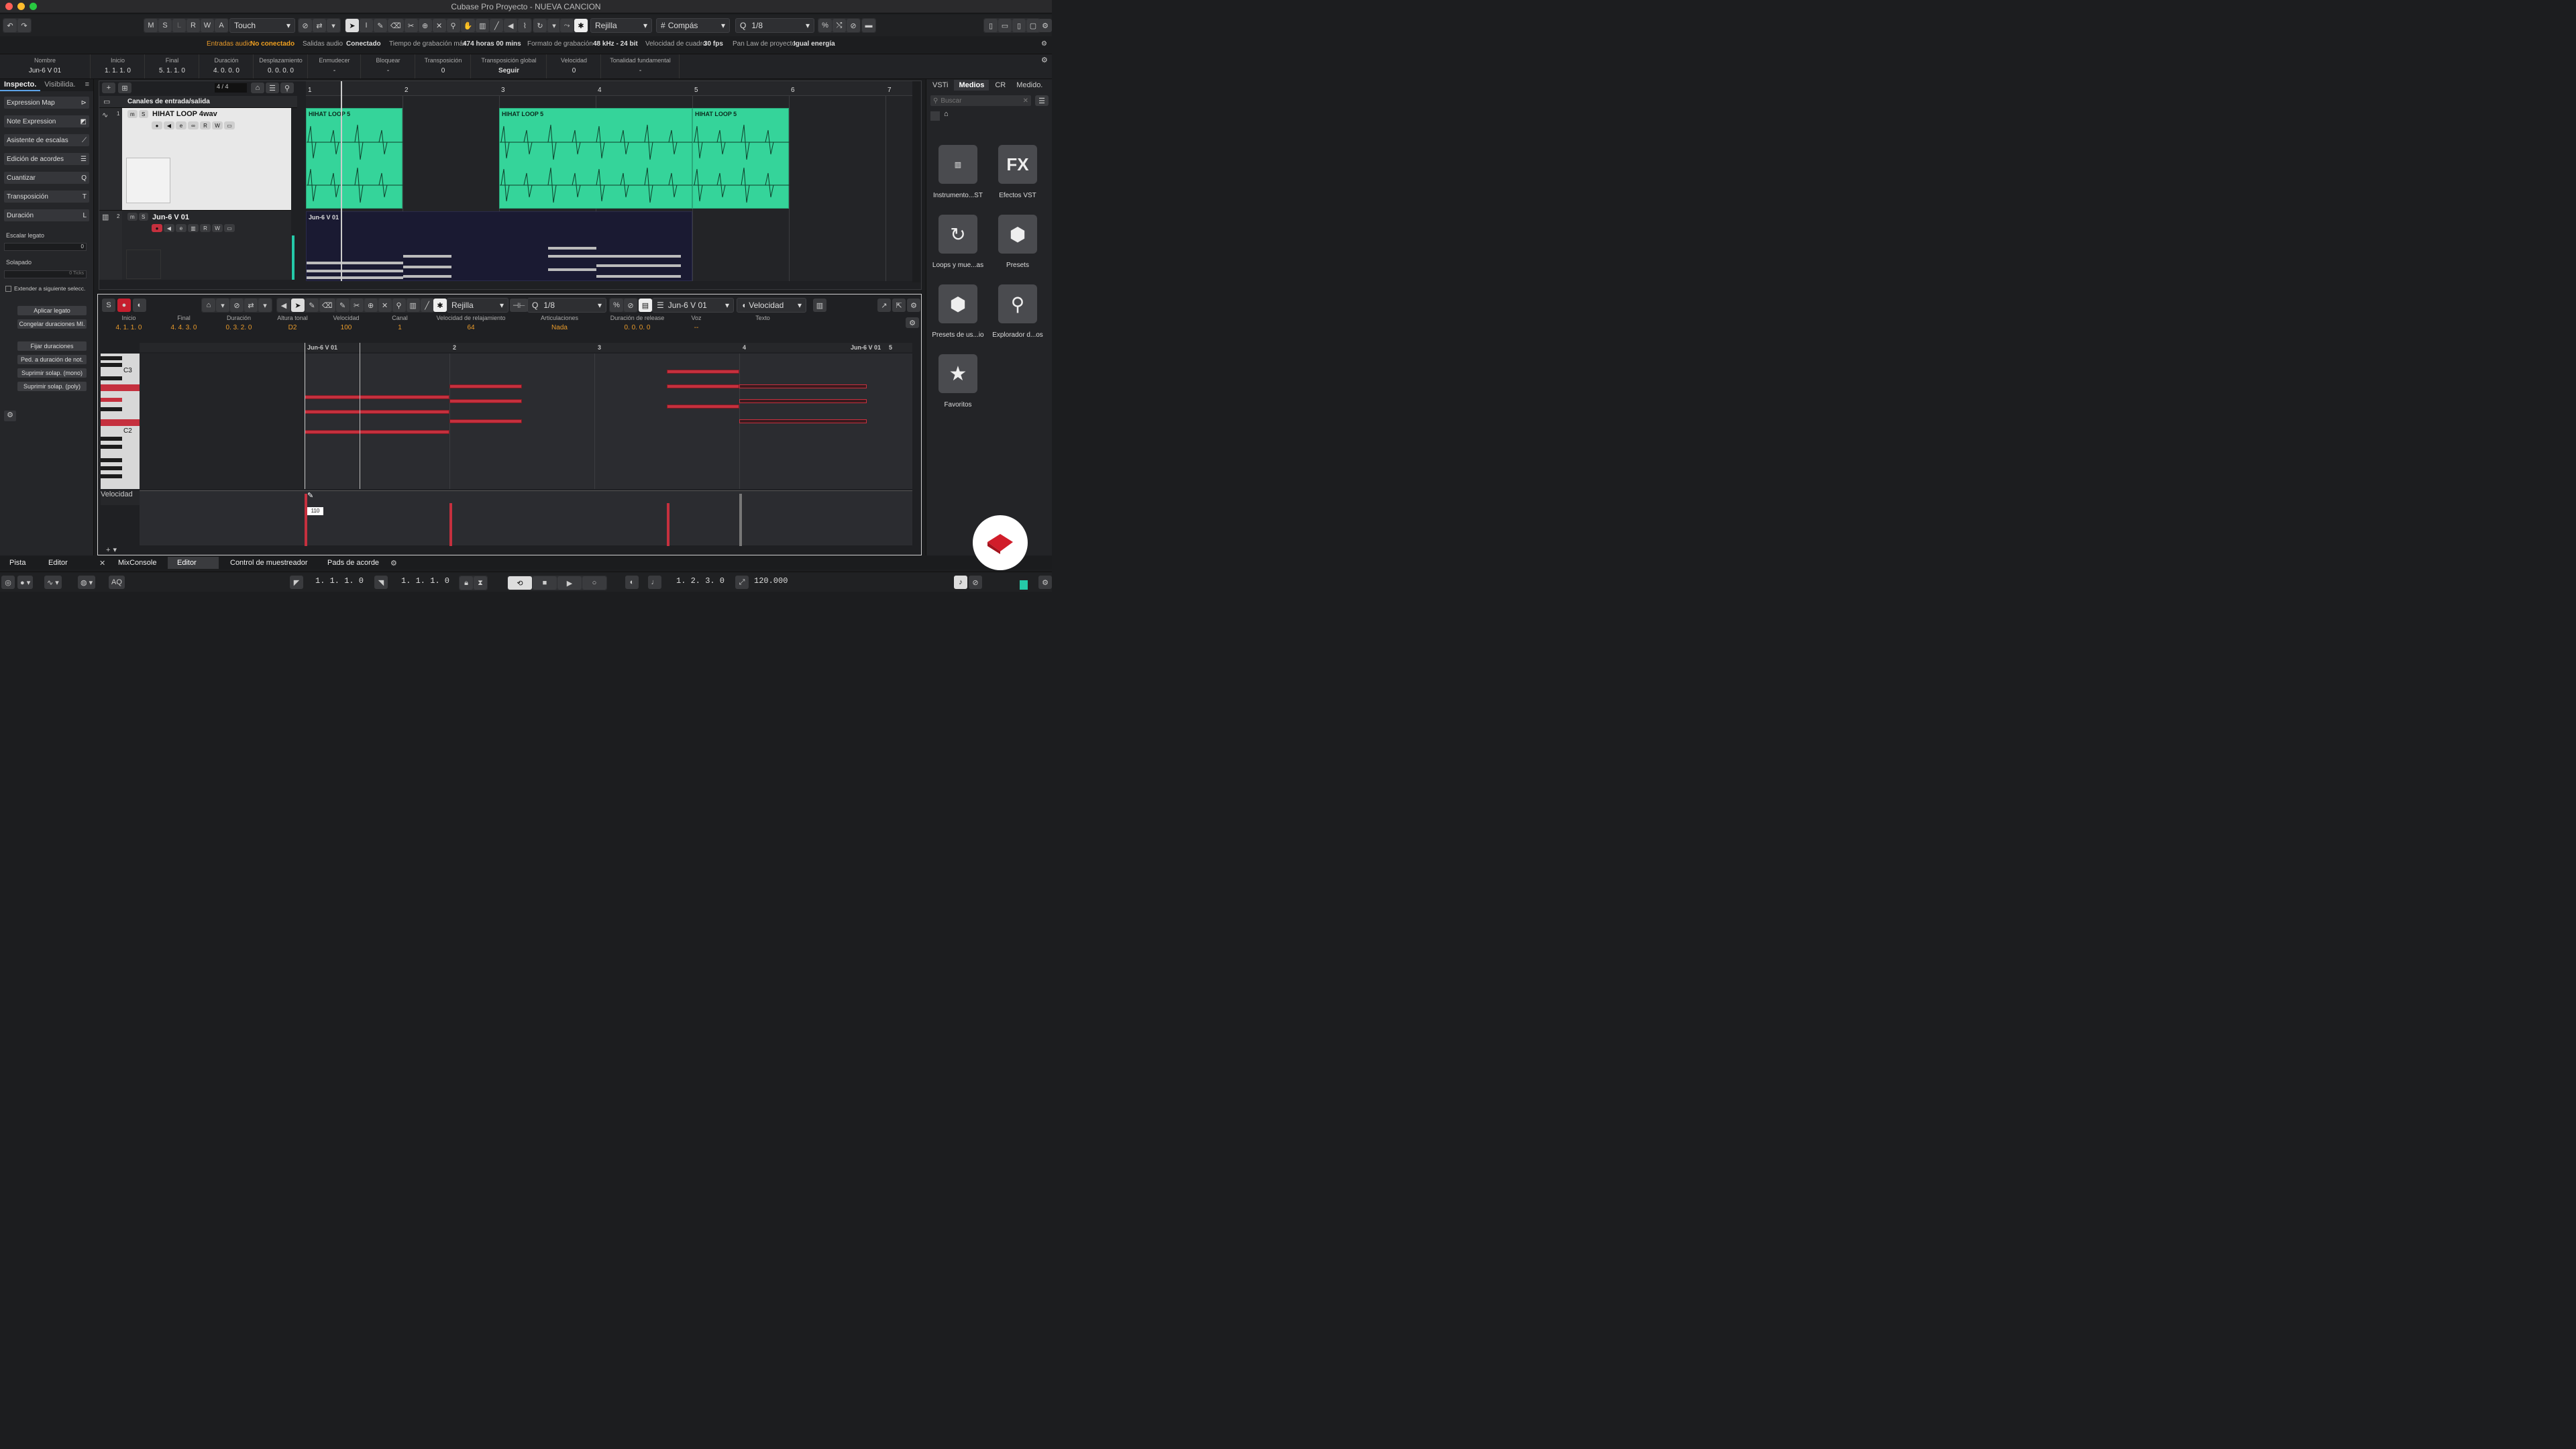 The height and width of the screenshot is (1449, 2576). Describe the element at coordinates (298, 305) in the screenshot. I see `tool-selection-icon: ➤` at that location.